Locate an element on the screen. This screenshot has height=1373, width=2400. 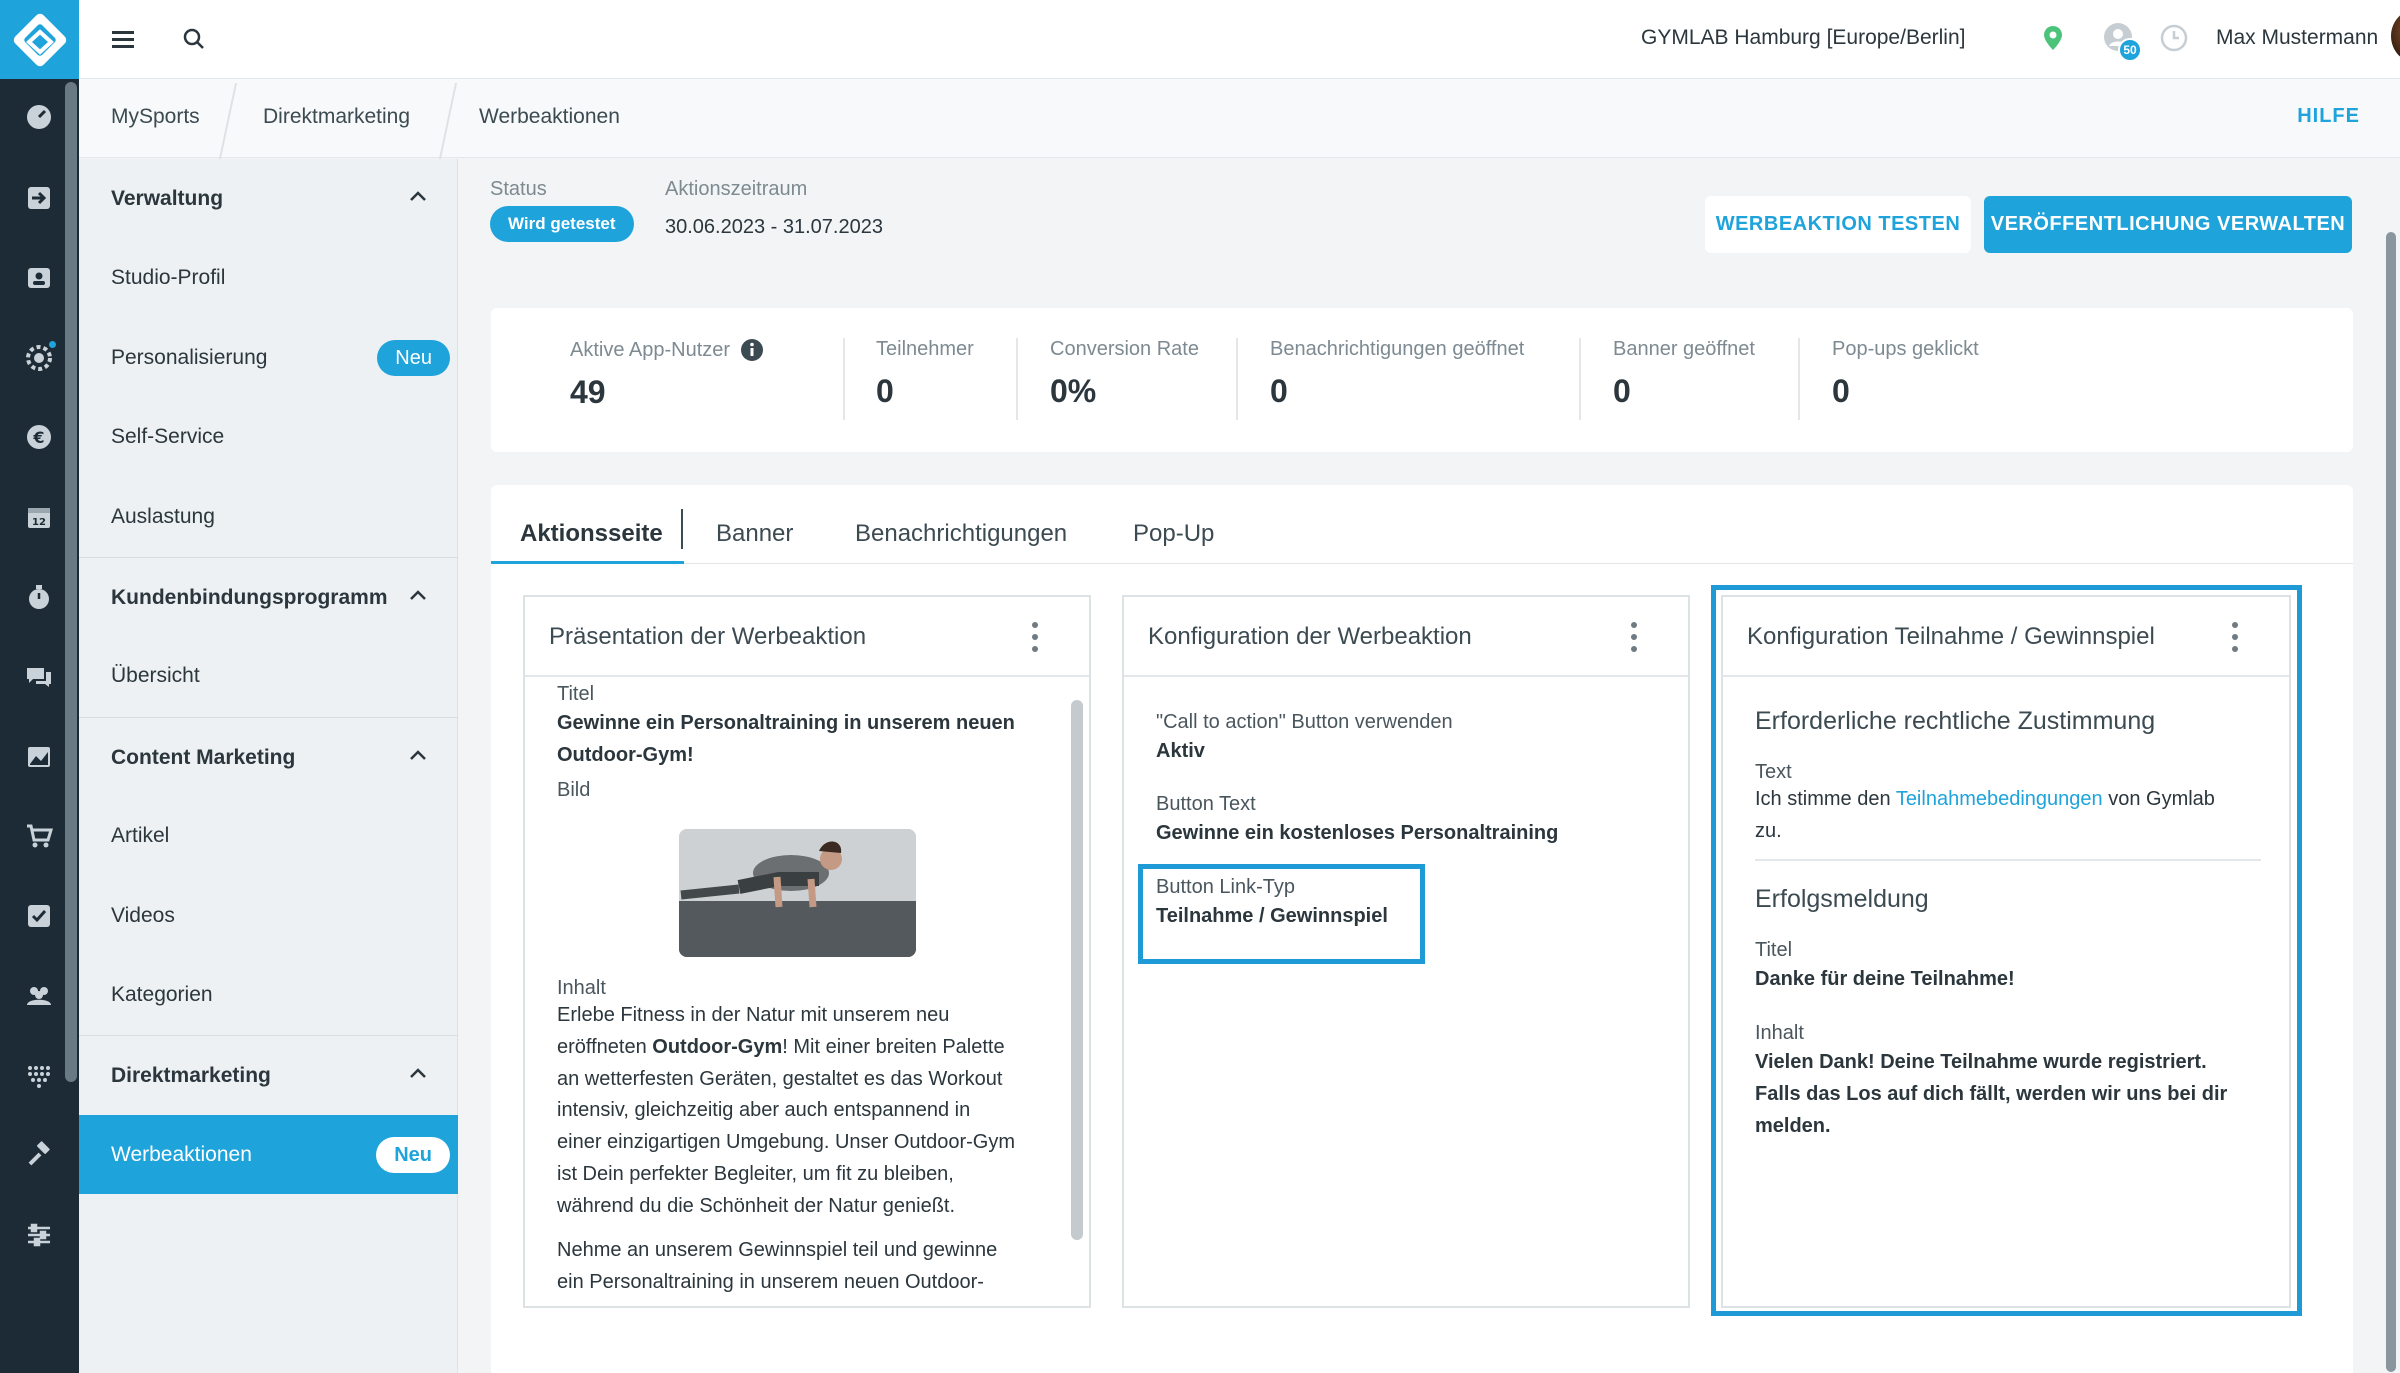
chart-image-icon is located at coordinates (39, 757).